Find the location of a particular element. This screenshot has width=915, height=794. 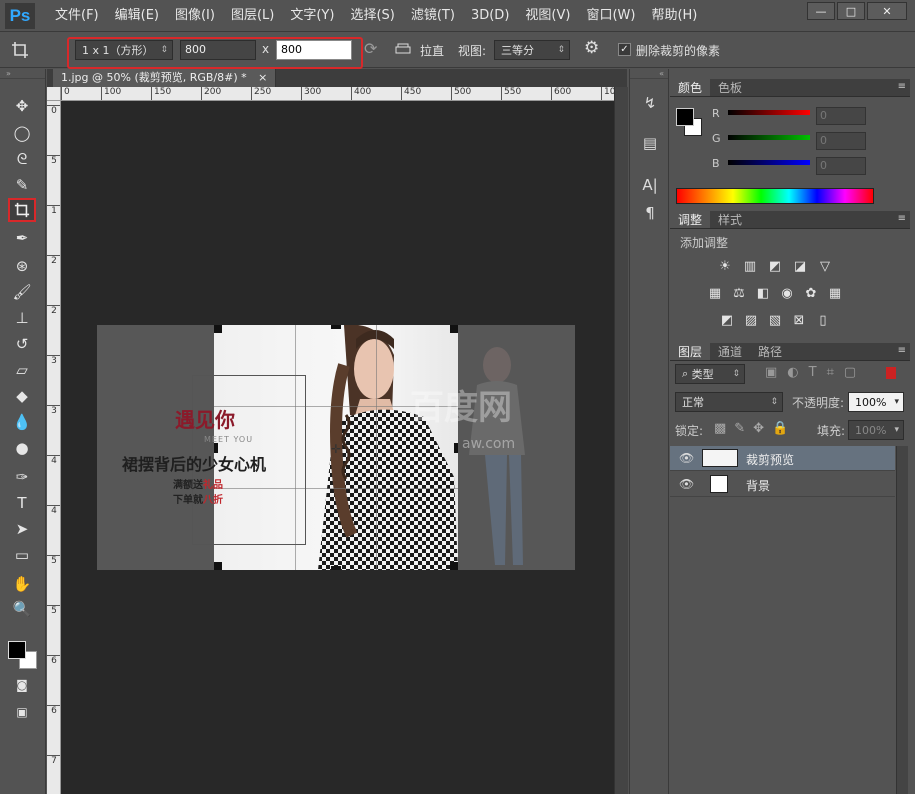

restore-button: □ is located at coordinates (851, 11).